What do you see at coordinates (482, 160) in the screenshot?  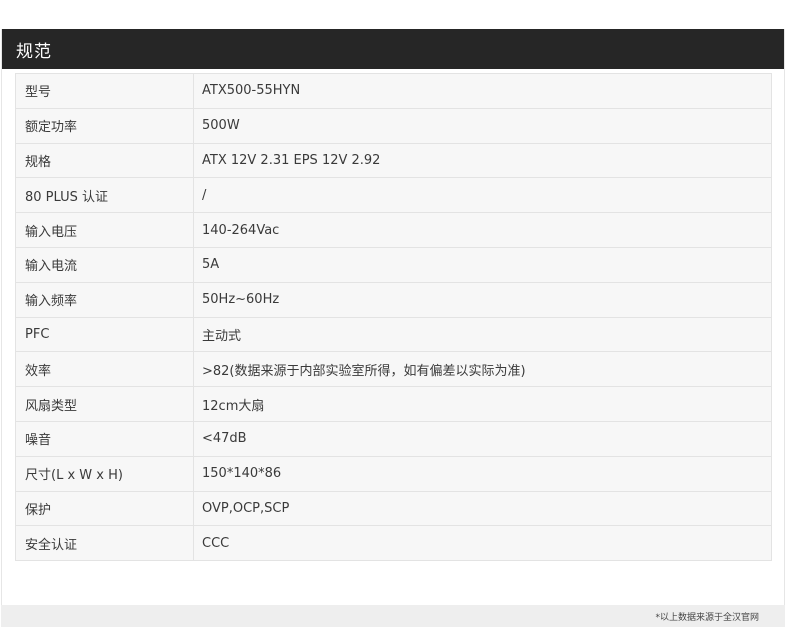 I see `spec-value: ATX 12V 2.31 EPS 12V 2.92` at bounding box center [482, 160].